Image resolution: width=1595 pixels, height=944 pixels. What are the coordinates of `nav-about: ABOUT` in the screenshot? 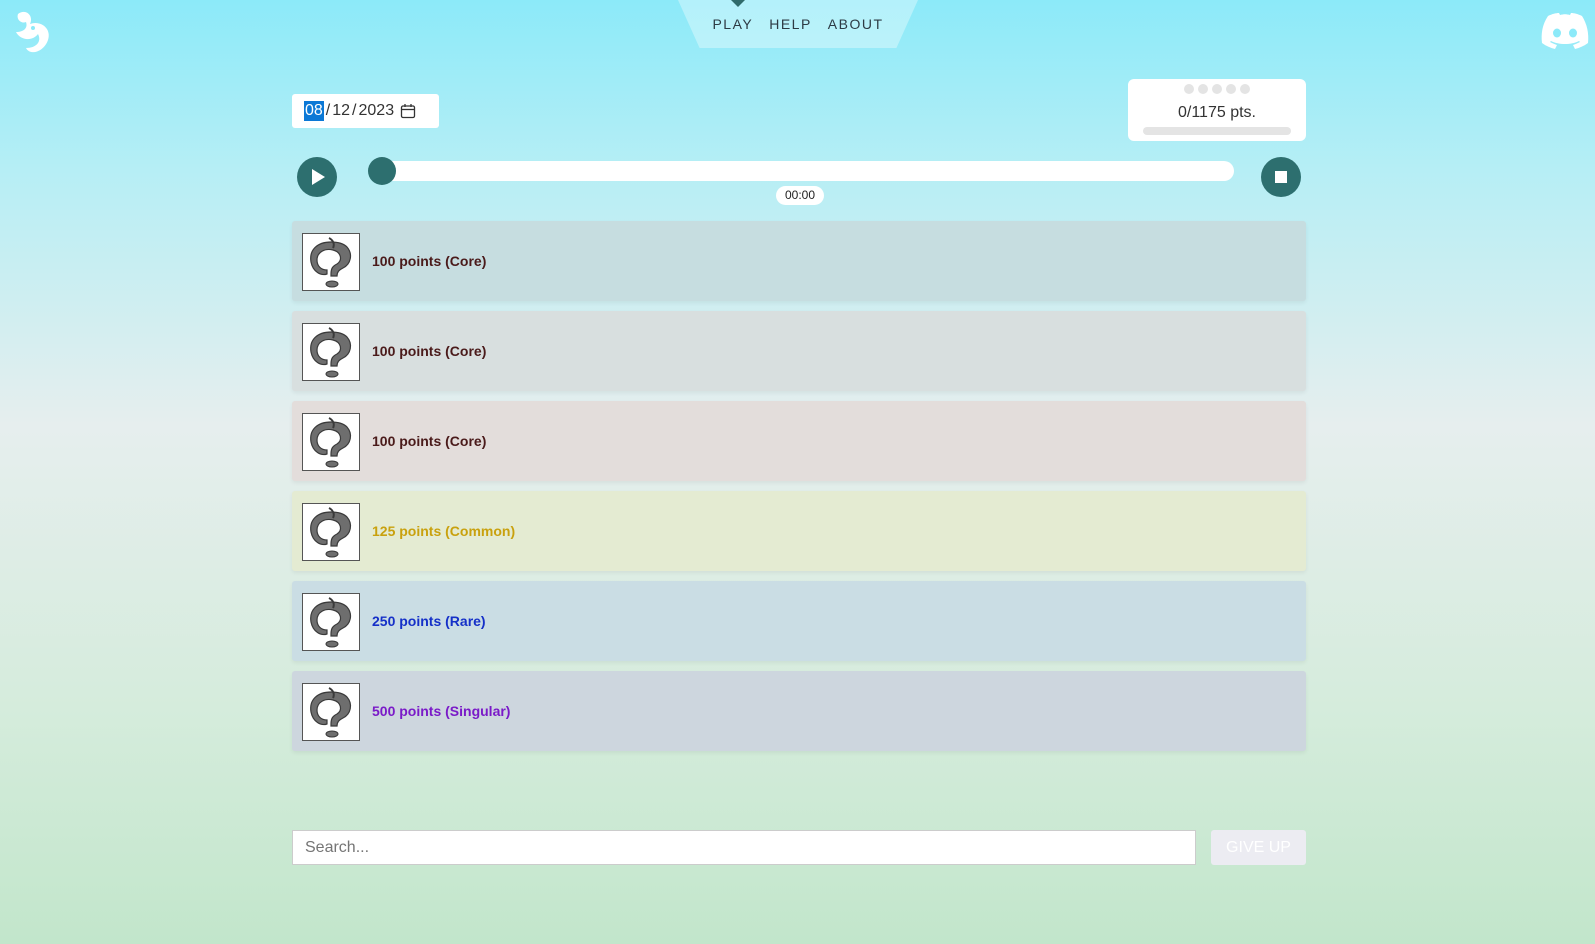 It's located at (856, 24).